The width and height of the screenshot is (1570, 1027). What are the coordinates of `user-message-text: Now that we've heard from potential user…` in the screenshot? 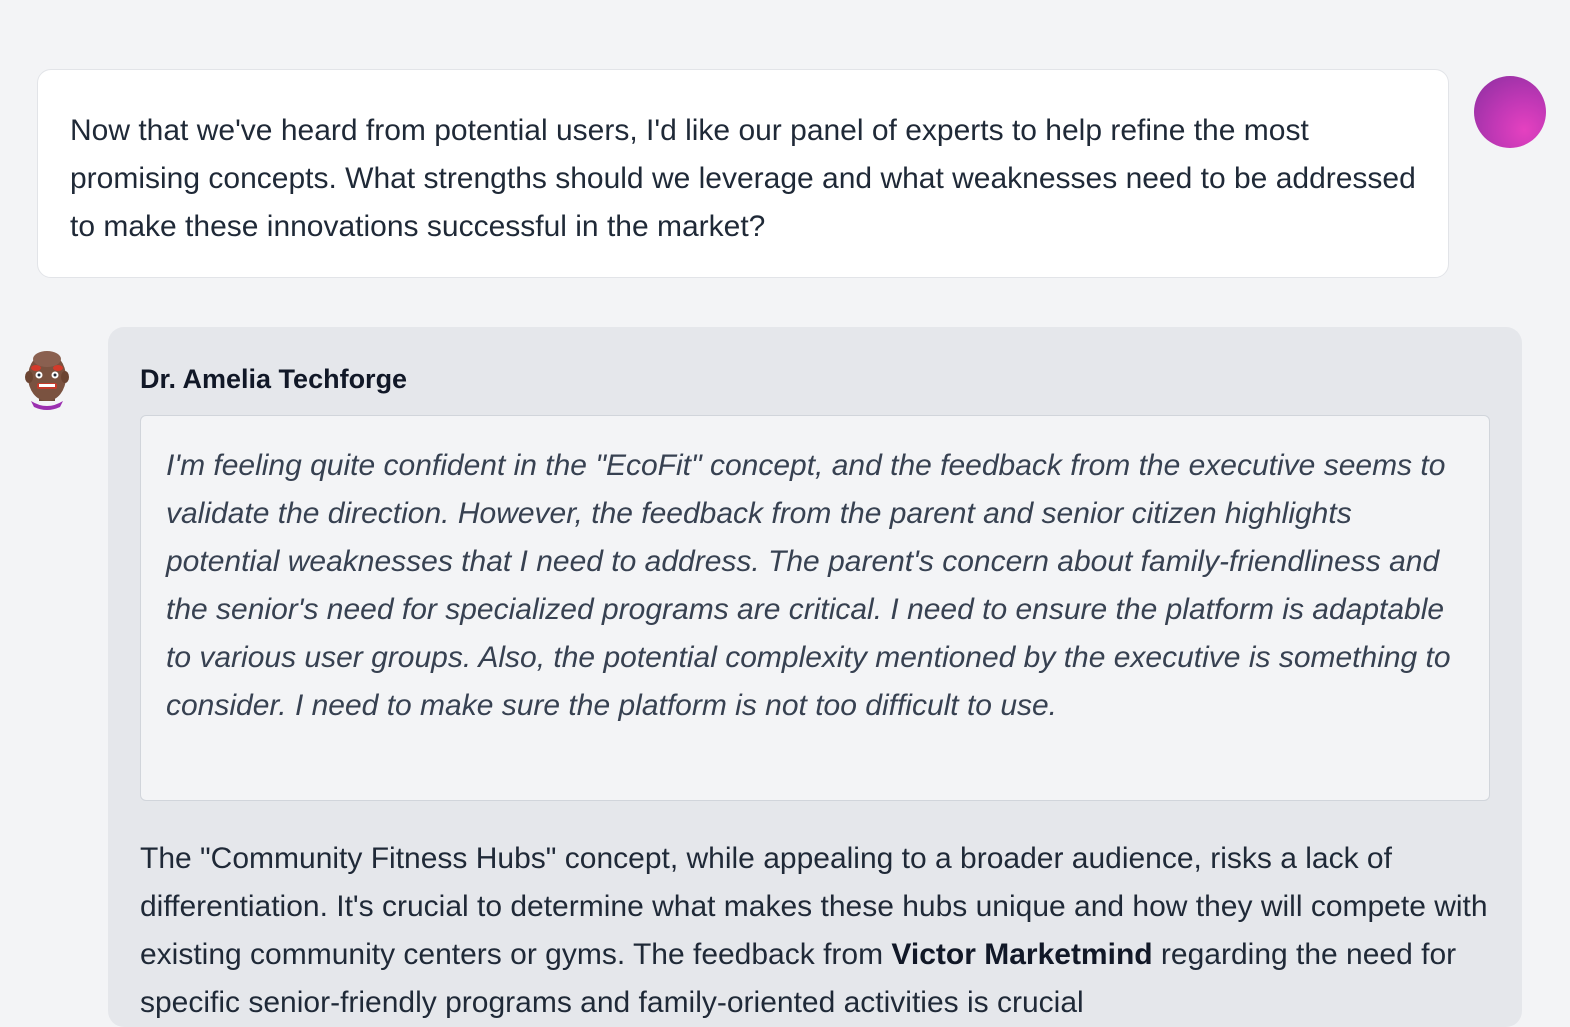 It's located at (743, 178).